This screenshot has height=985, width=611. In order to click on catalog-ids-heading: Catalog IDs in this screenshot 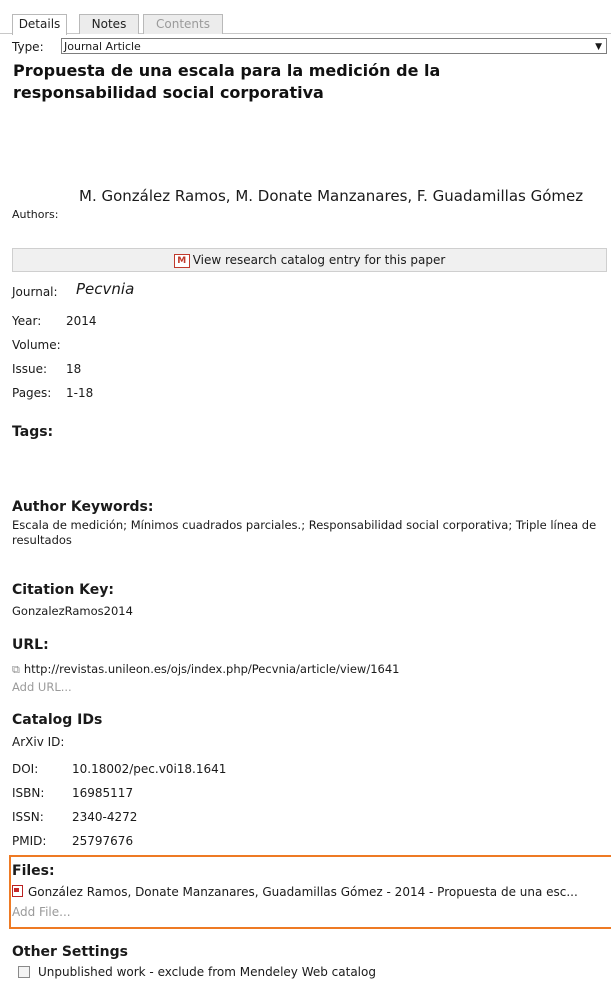, I will do `click(57, 720)`.